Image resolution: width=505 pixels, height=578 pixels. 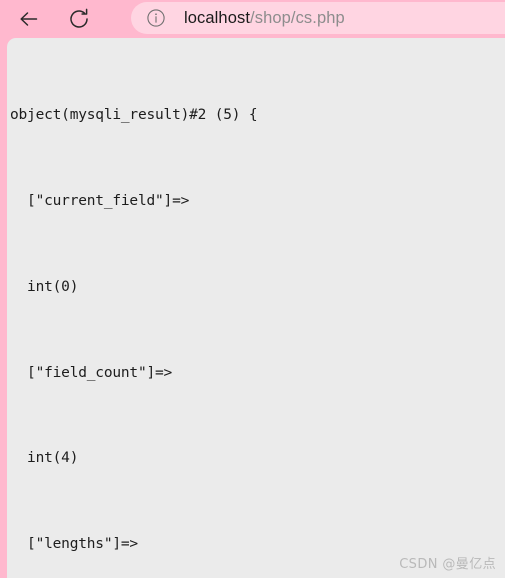 I want to click on dump-line: int(4), so click(x=44, y=458).